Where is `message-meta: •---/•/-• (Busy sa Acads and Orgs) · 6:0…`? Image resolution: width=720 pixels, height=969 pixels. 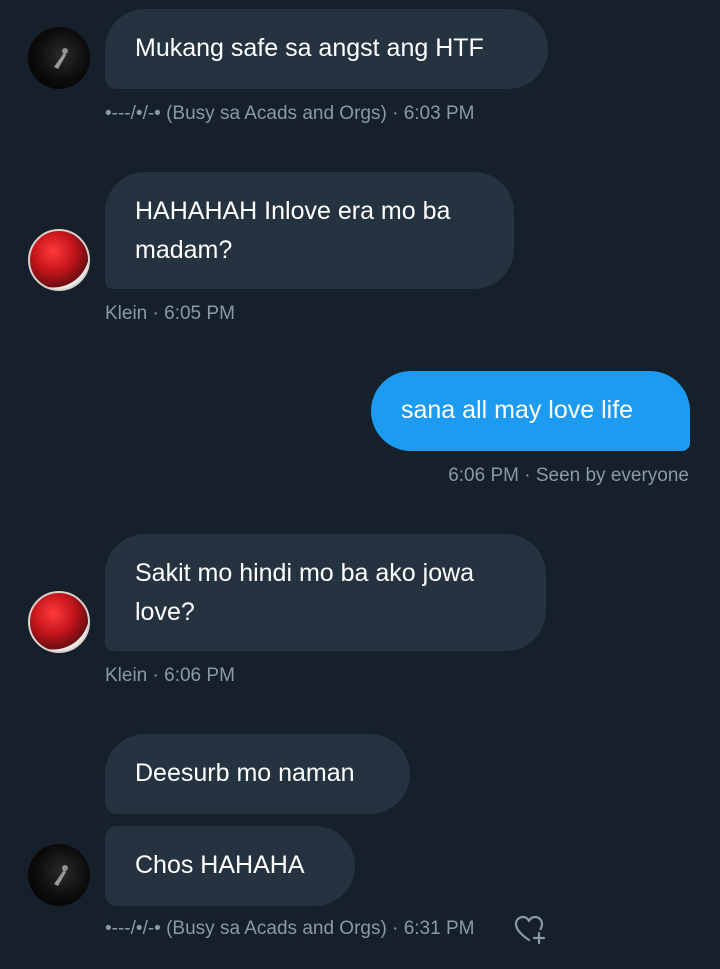 message-meta: •---/•/-• (Busy sa Acads and Orgs) · 6:0… is located at coordinates (290, 113).